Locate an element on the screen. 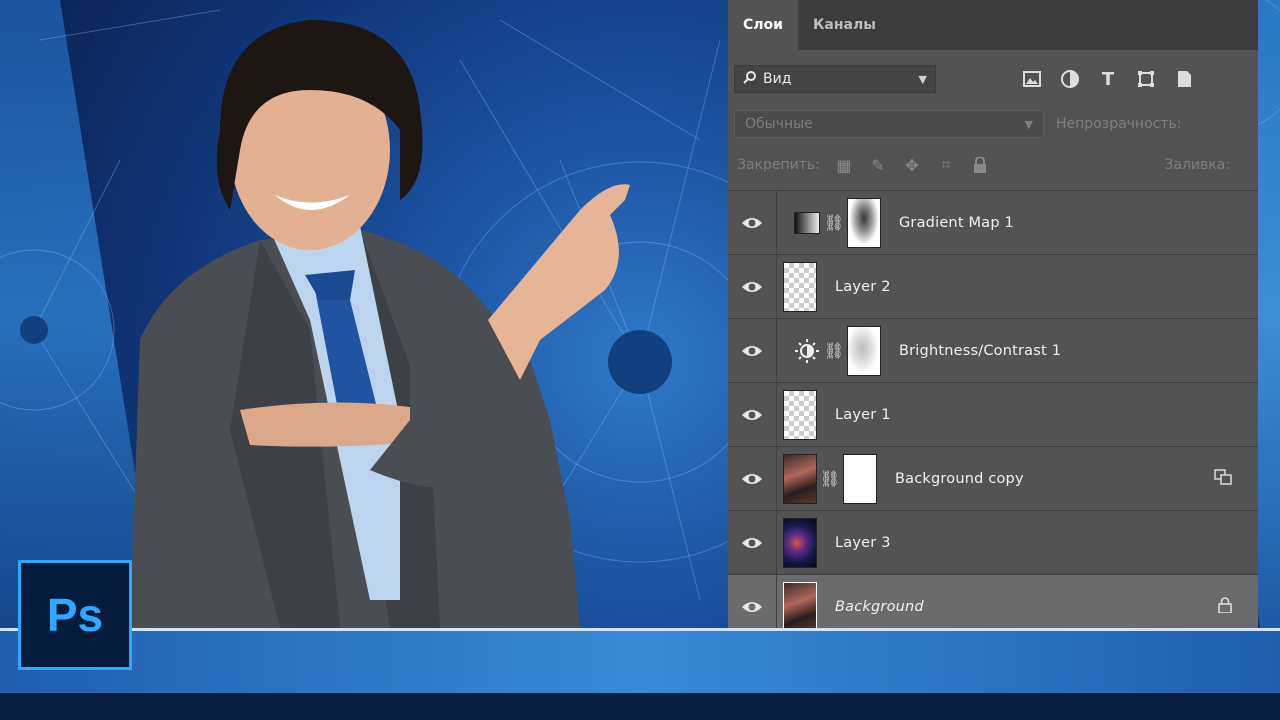 The image size is (1280, 720). photoshop-logo-text: Ps is located at coordinates (75, 615).